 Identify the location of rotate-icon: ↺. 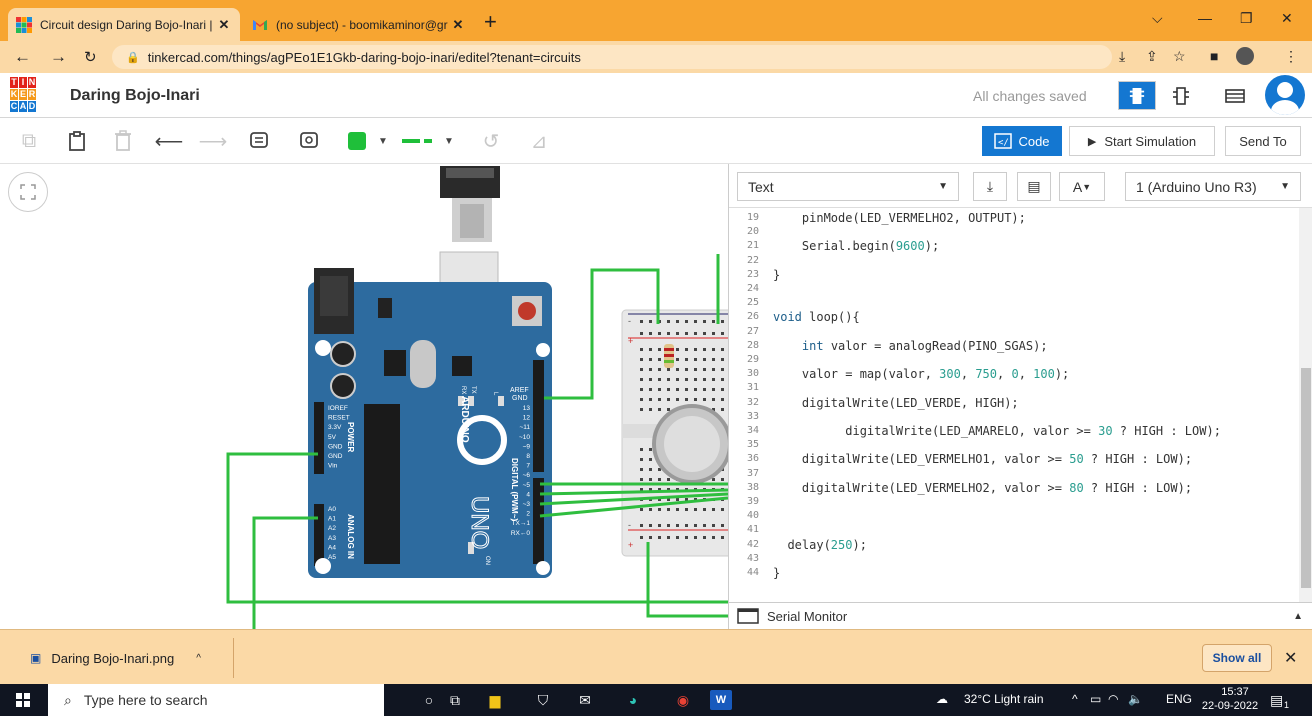
(491, 141).